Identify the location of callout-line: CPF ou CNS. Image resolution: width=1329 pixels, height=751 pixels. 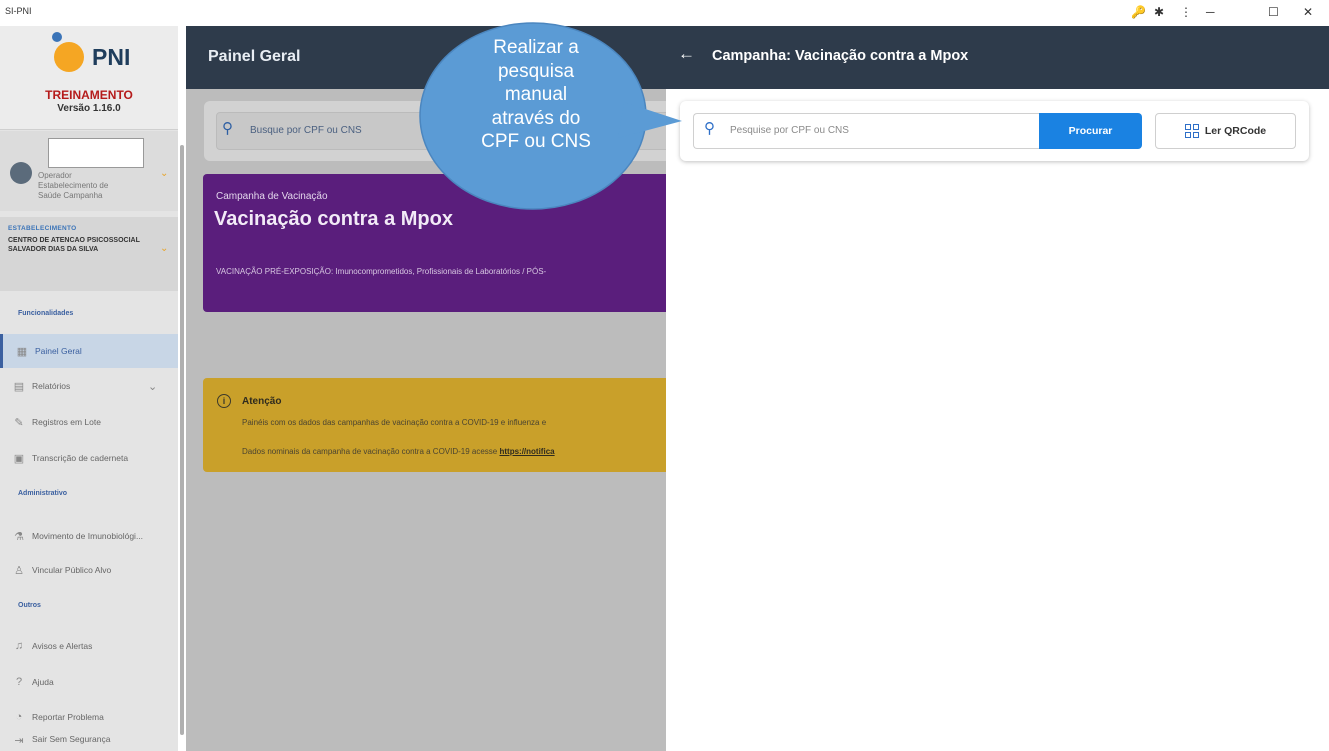
(536, 141).